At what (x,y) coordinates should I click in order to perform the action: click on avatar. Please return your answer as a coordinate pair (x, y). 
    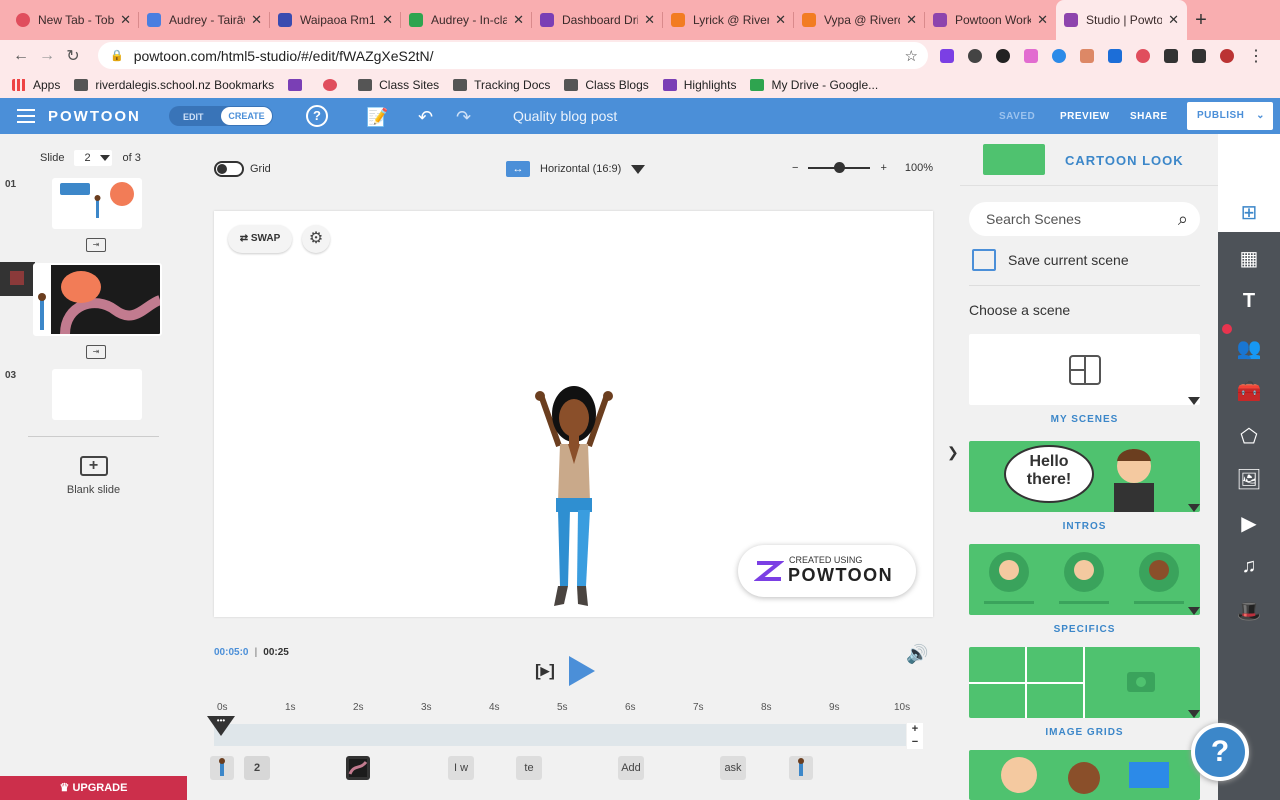
    Looking at the image, I should click on (1227, 56).